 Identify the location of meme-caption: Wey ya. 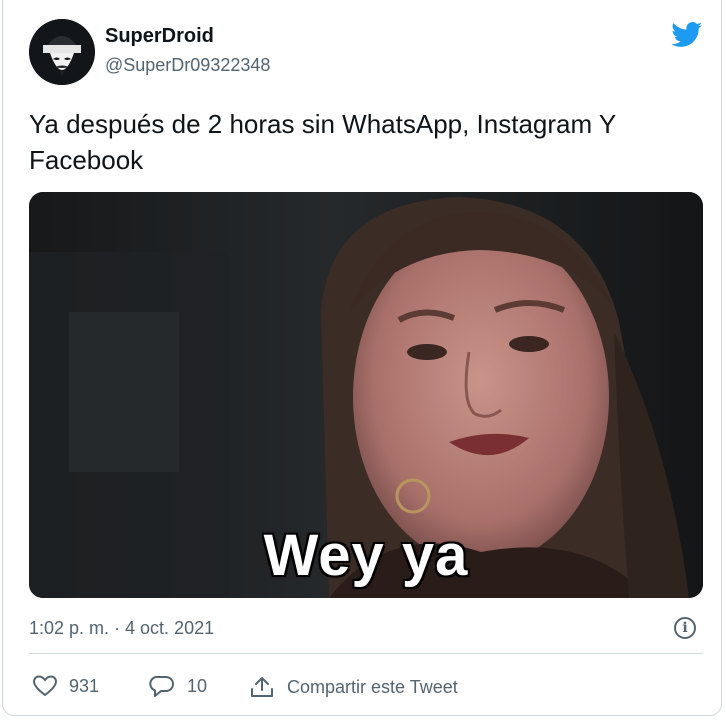
(366, 555).